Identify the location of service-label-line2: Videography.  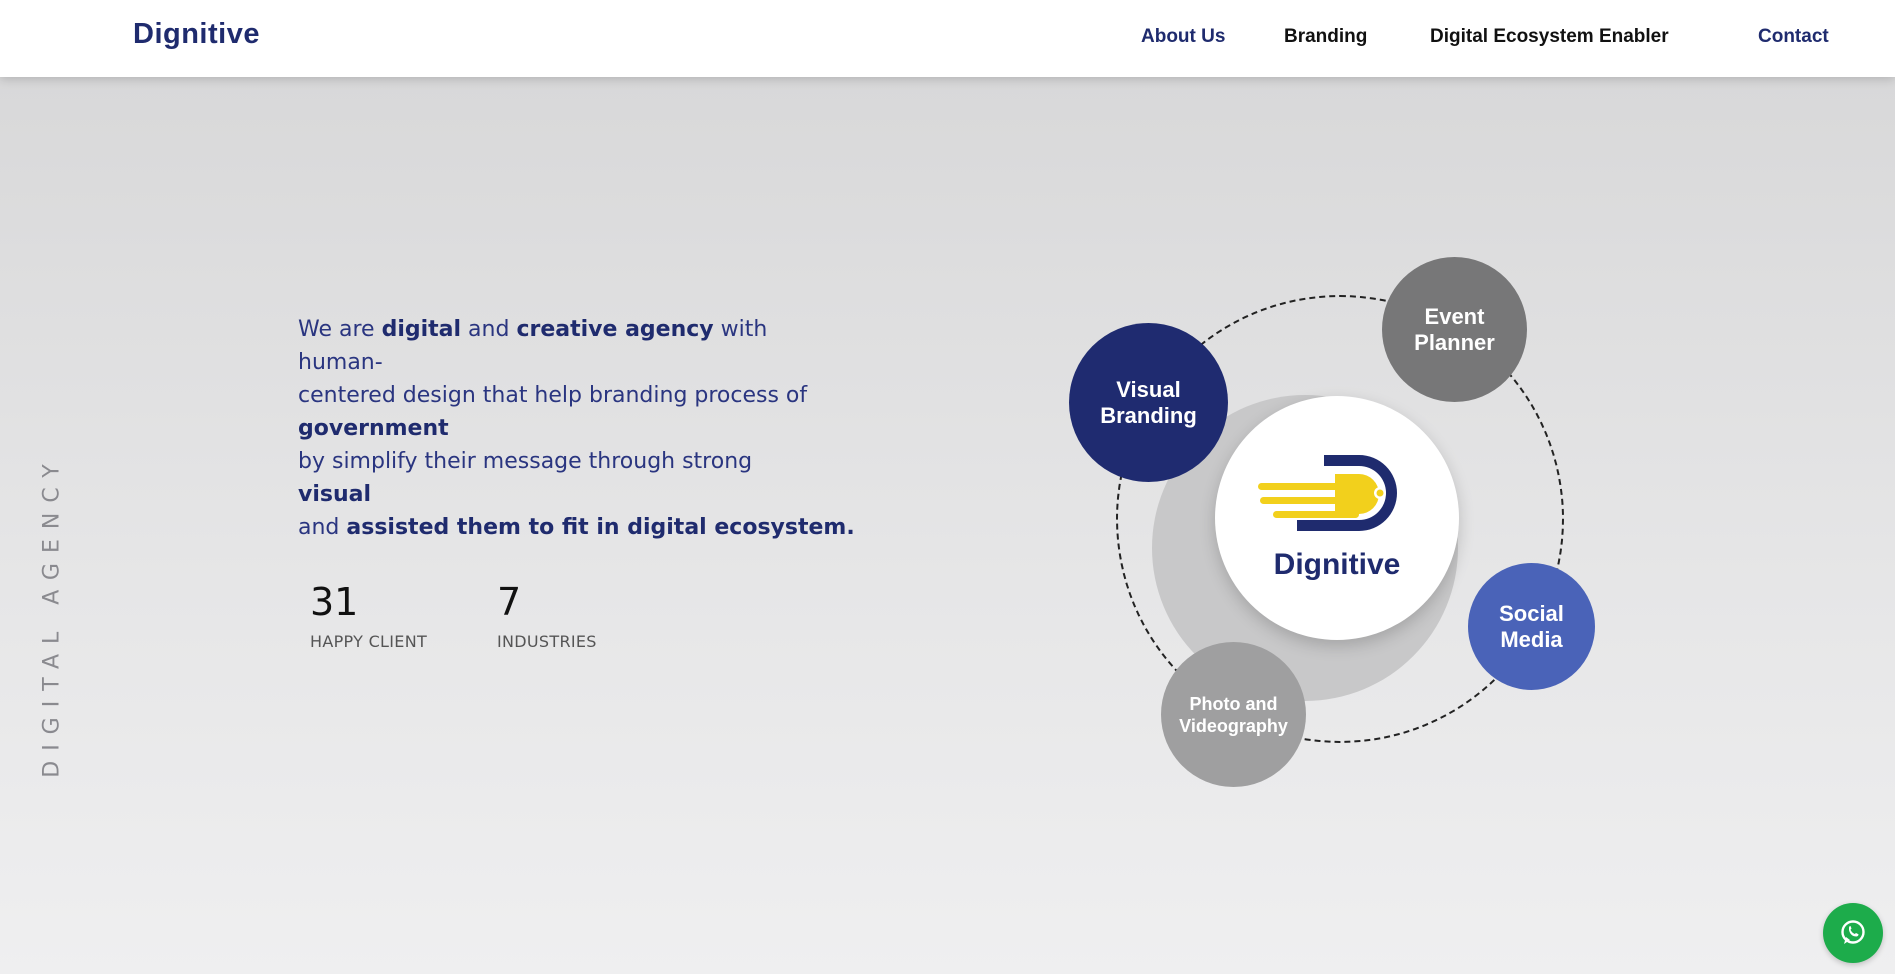
(1233, 725).